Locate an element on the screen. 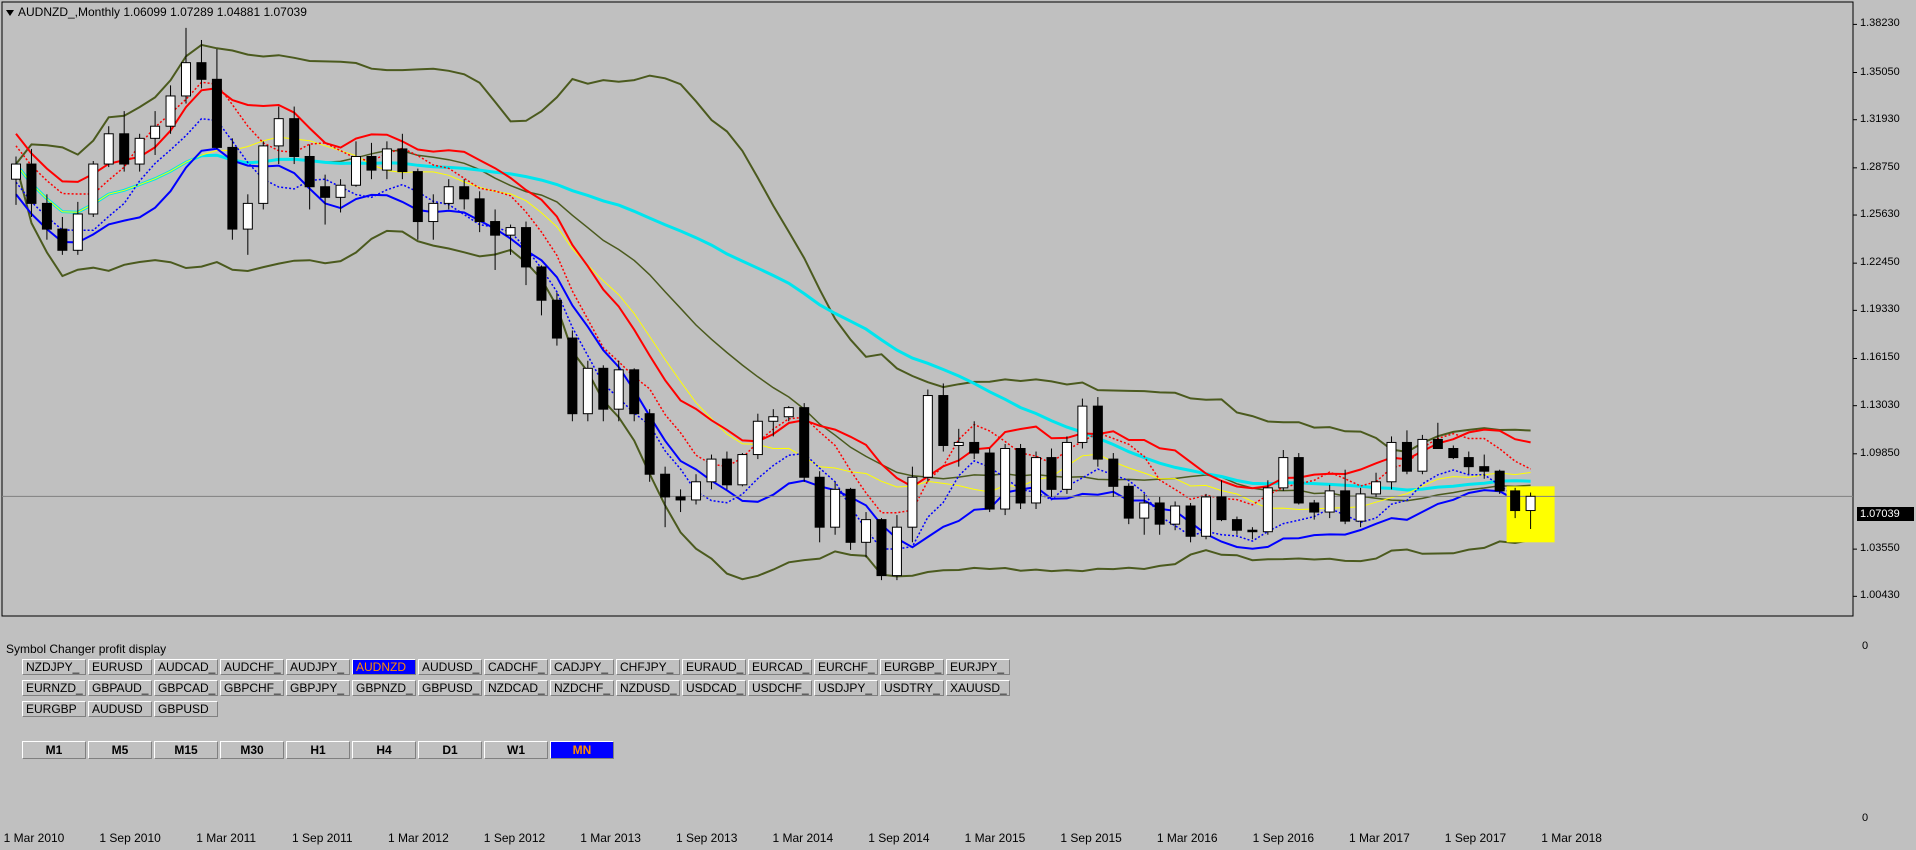 This screenshot has height=850, width=1916. indicator-scale-bottom: 0 is located at coordinates (1865, 818).